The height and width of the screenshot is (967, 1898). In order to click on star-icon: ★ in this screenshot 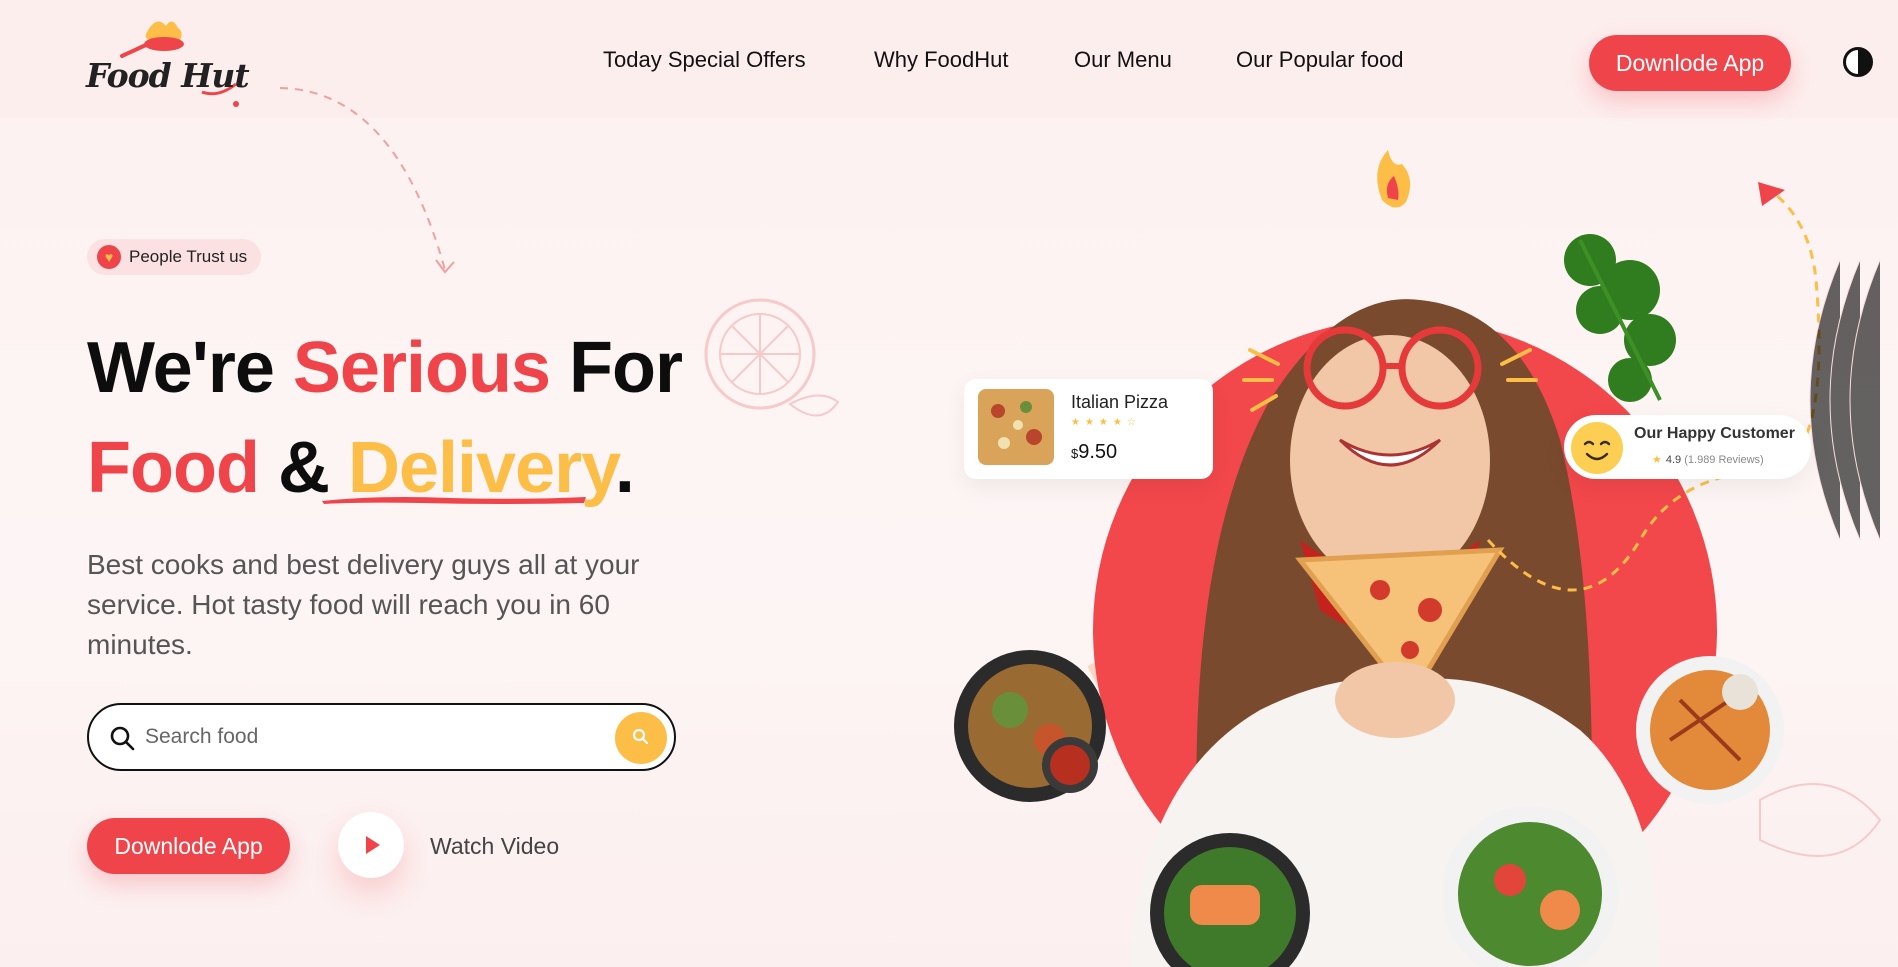, I will do `click(1657, 460)`.